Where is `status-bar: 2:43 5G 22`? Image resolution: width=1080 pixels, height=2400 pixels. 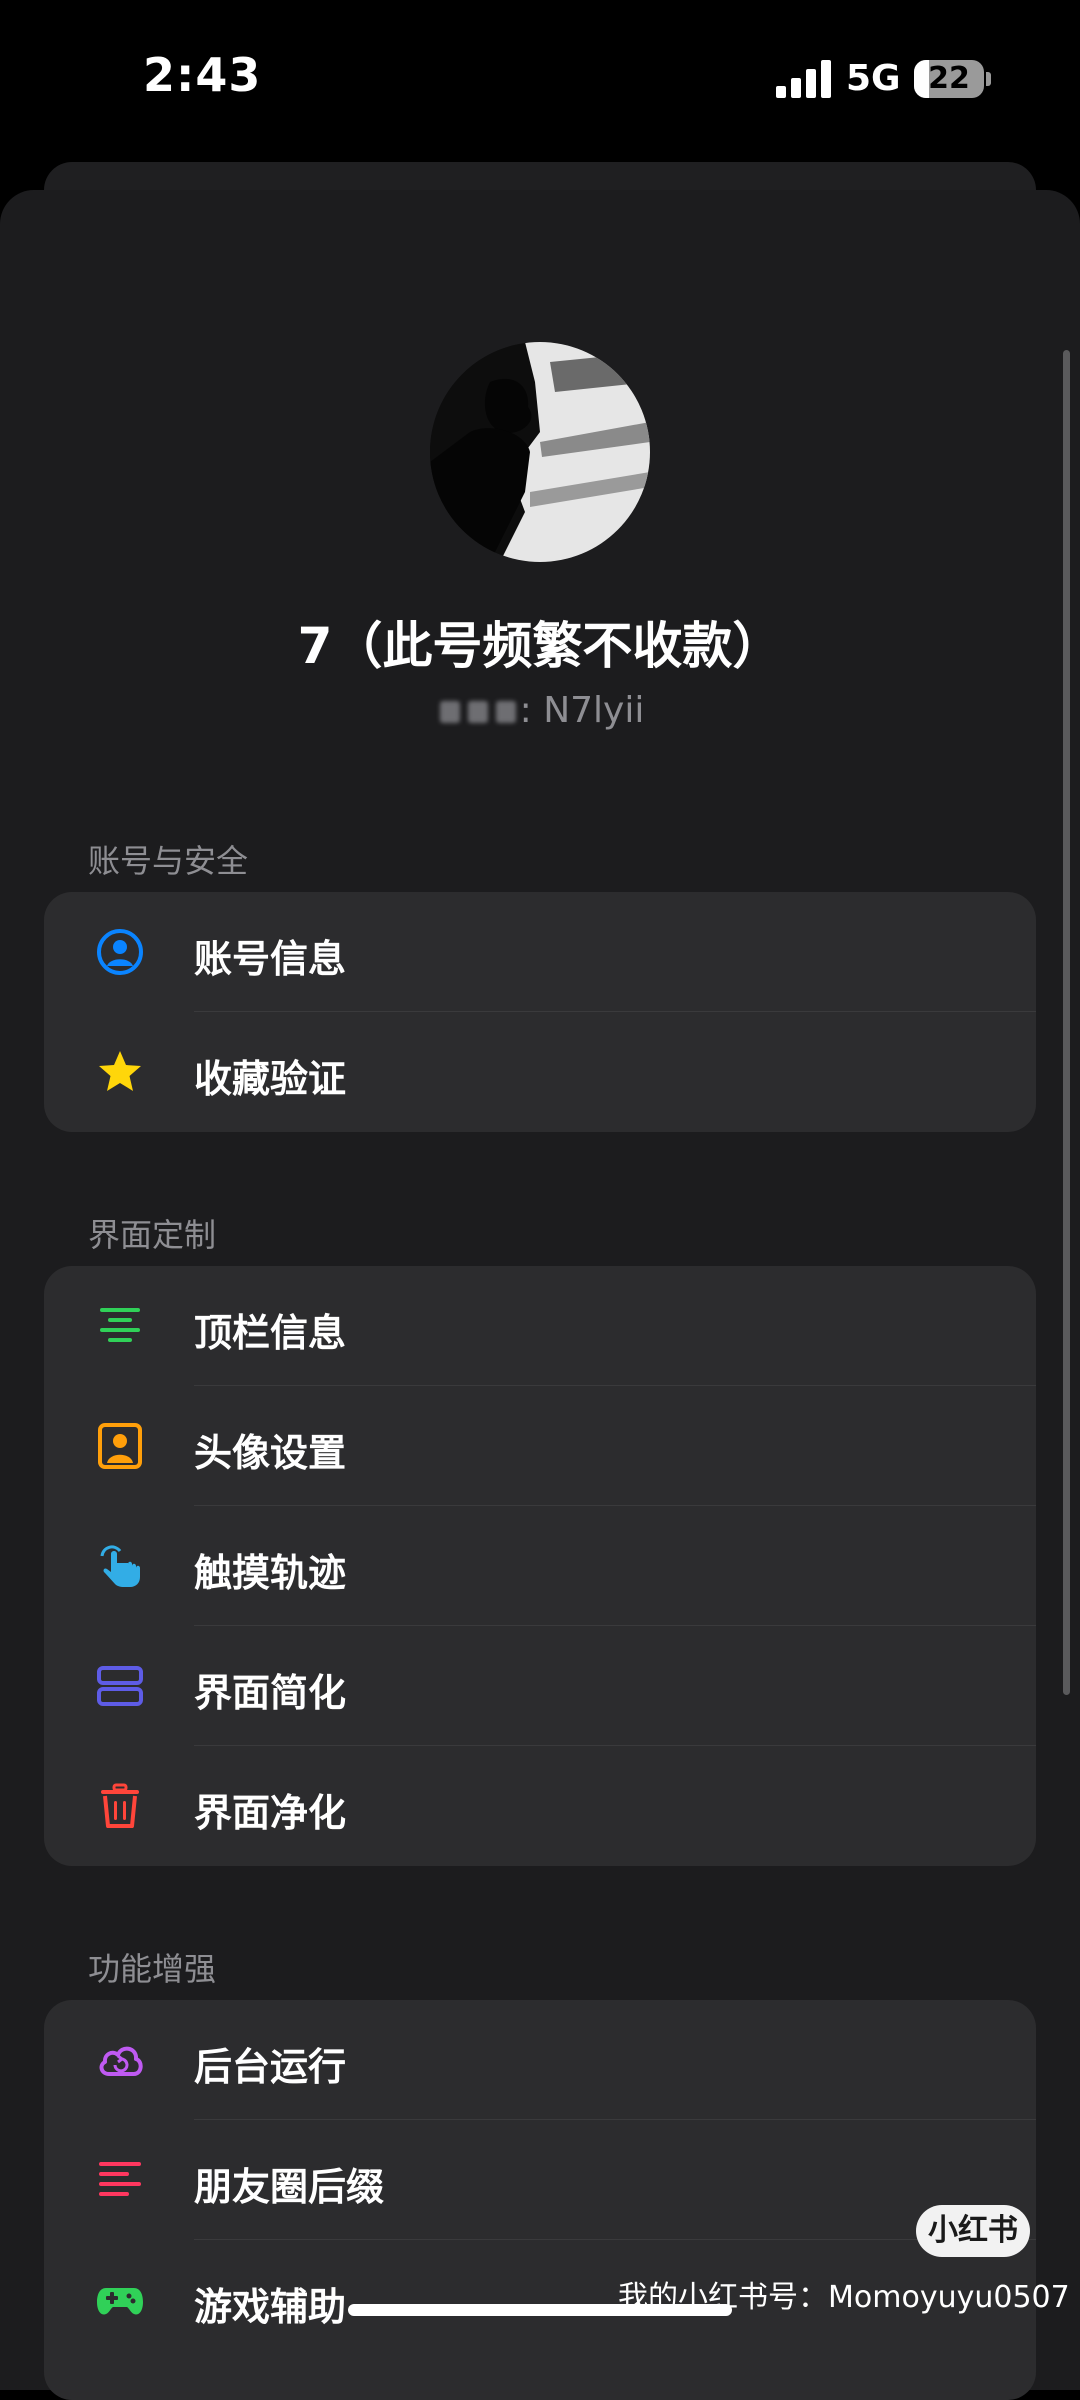
status-bar: 2:43 5G 22 is located at coordinates (540, 80).